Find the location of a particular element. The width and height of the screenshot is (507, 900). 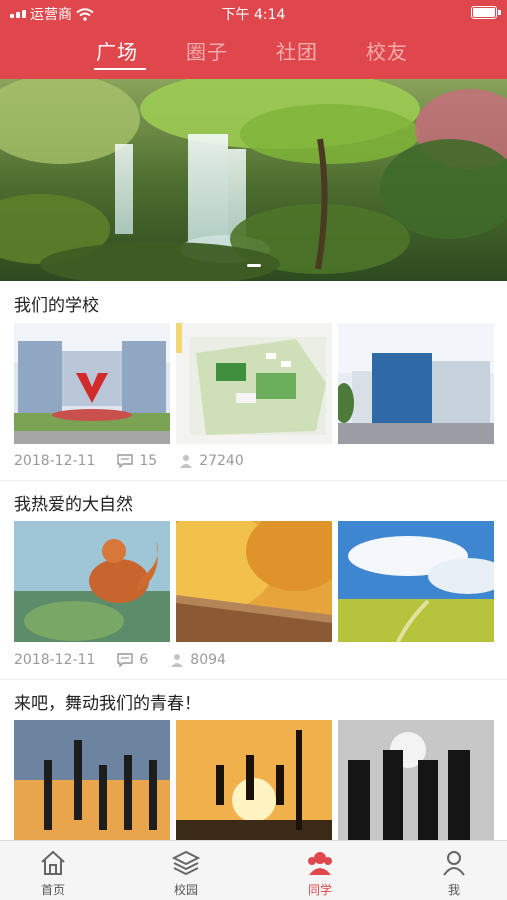

tab-campus: 校园 is located at coordinates (186, 870).